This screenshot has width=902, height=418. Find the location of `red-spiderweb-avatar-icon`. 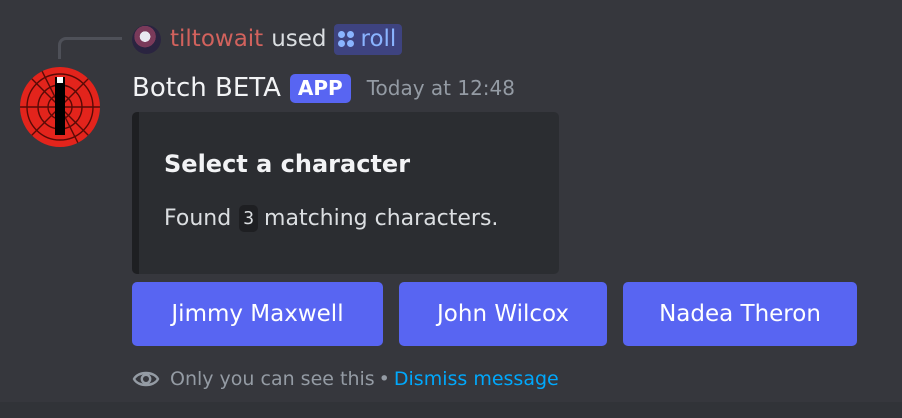

red-spiderweb-avatar-icon is located at coordinates (60, 107).